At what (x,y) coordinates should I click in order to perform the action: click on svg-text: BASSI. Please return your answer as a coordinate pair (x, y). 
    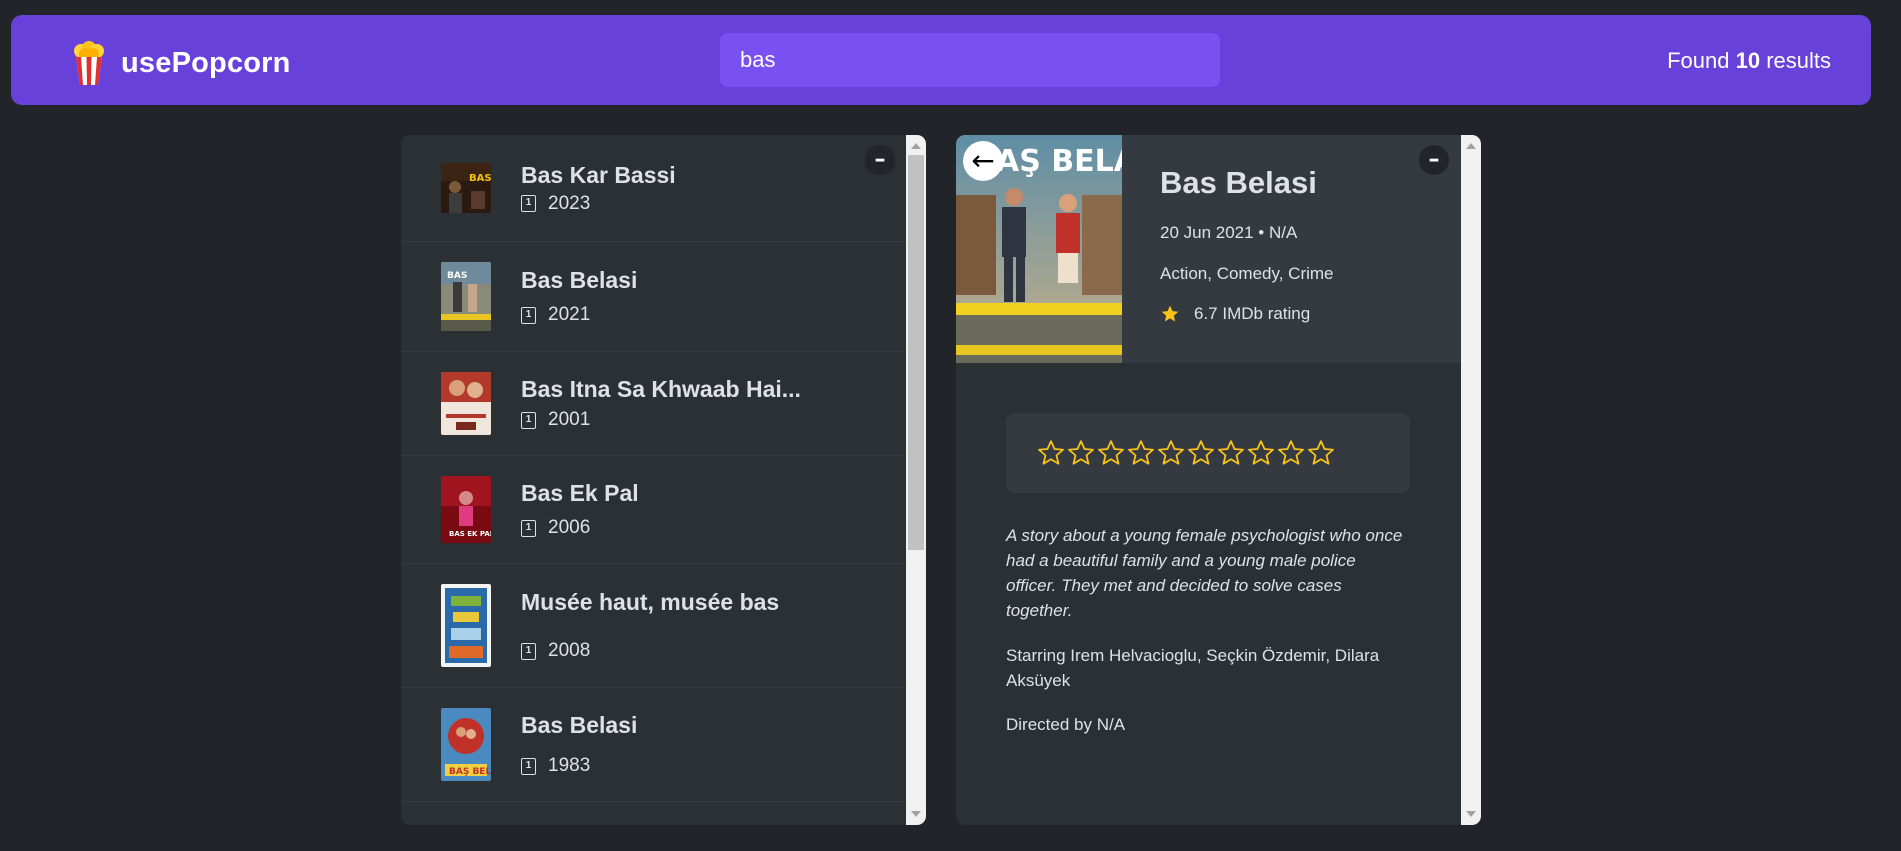
    Looking at the image, I should click on (480, 178).